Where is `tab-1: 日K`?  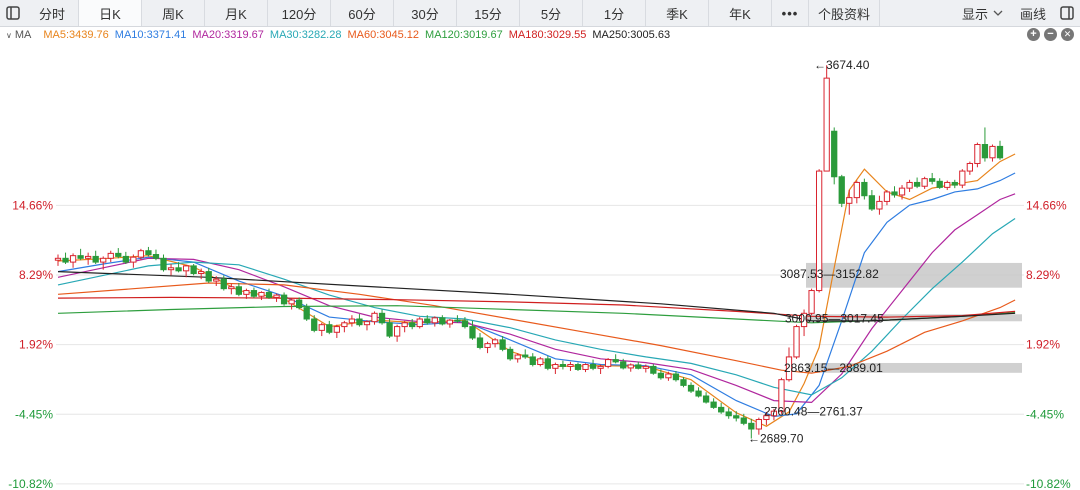
tab-1: 日K is located at coordinates (110, 13).